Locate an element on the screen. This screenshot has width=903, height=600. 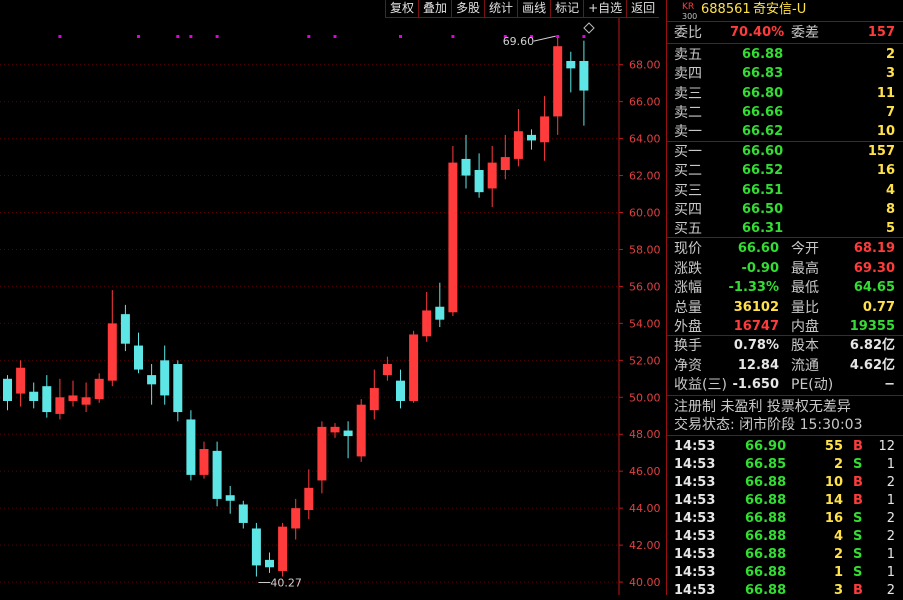
chart-toolbar: 复权 叠加 多股 统计 画线 标记 +自选 返回 is located at coordinates (522, 9).